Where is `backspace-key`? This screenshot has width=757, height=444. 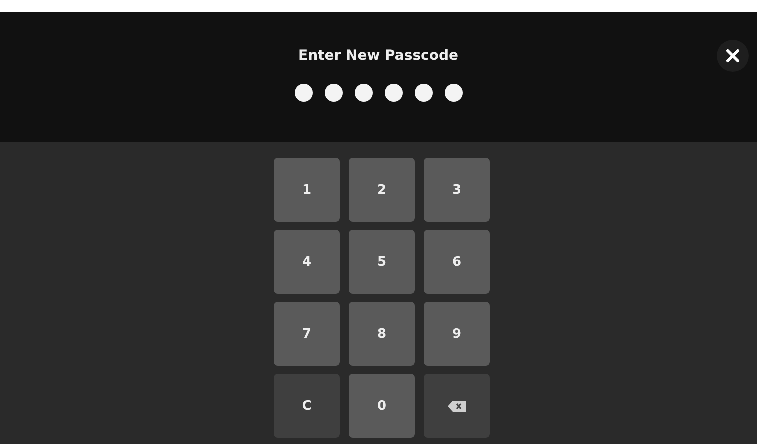
backspace-key is located at coordinates (457, 406).